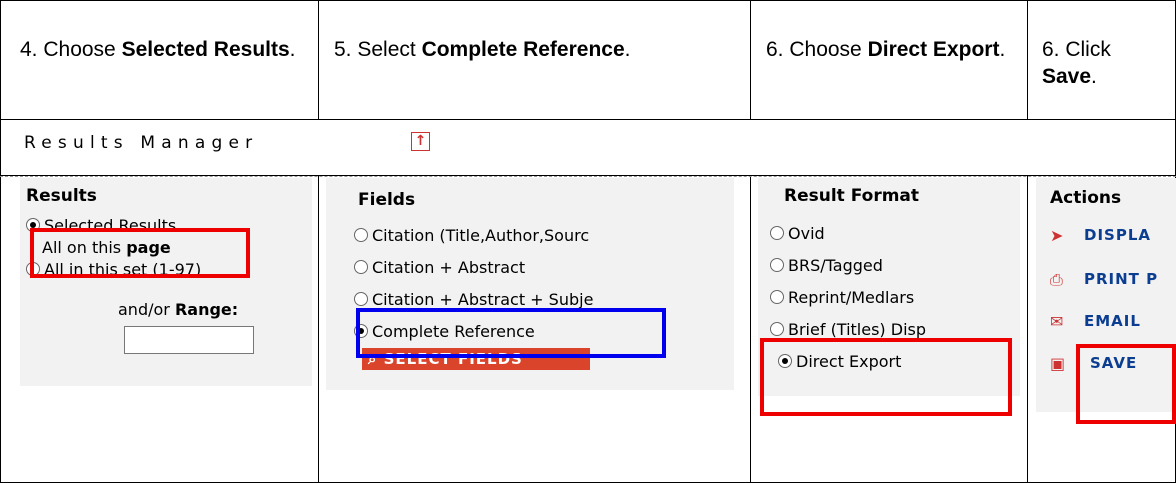 This screenshot has width=1176, height=483. I want to click on radio-brs-tagged: BRS/Tagged, so click(826, 265).